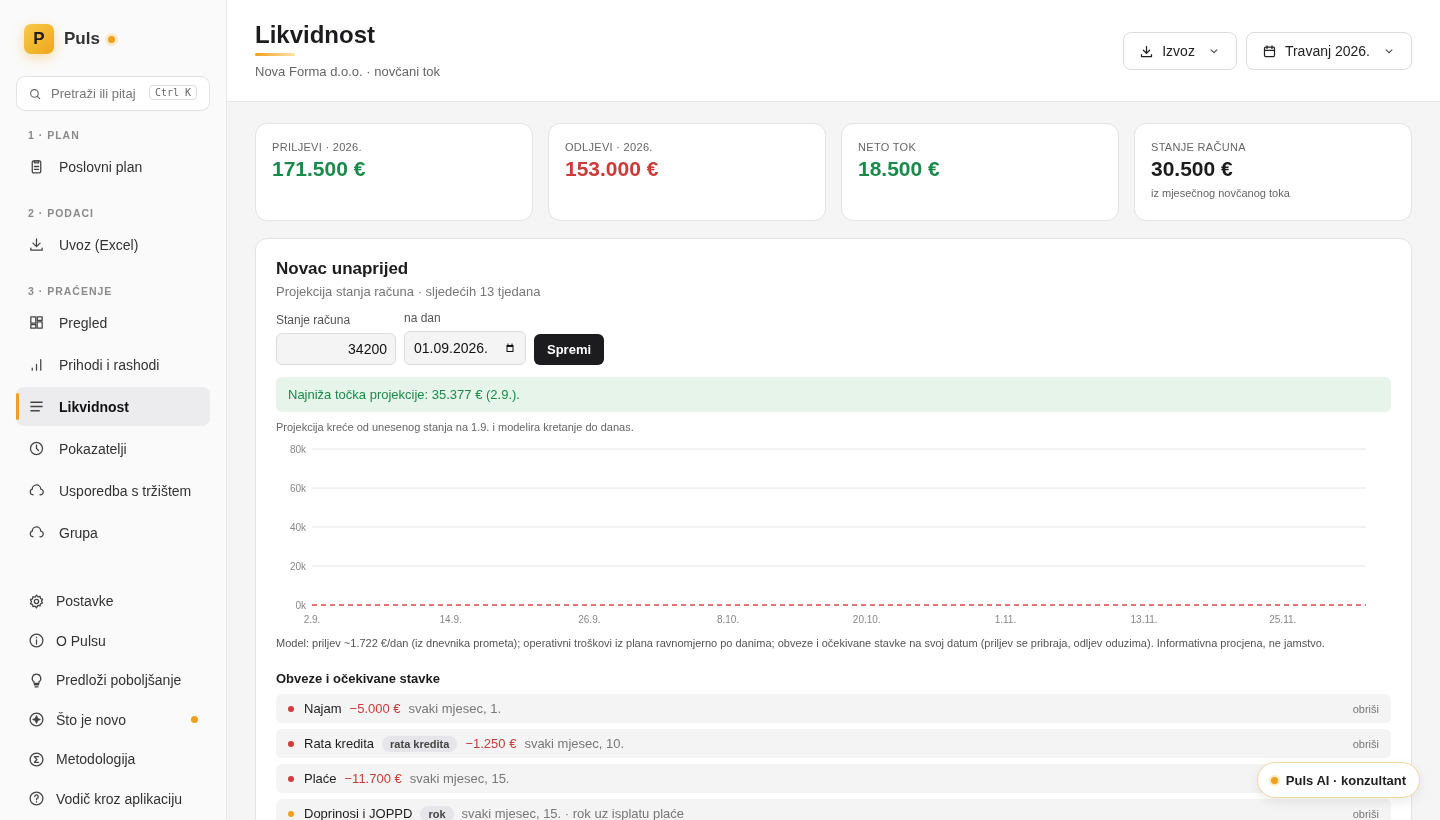 This screenshot has width=1440, height=820. I want to click on x-tick-label: 25.11., so click(1283, 619).